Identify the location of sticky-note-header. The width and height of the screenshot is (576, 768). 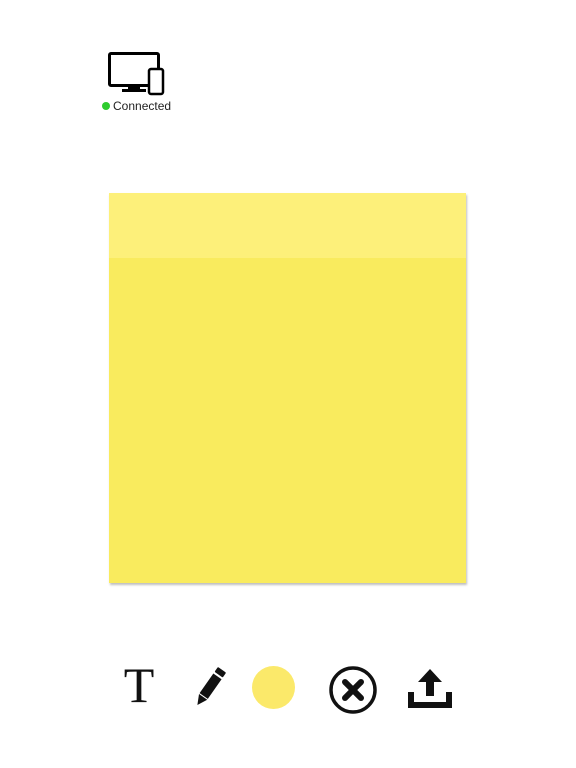
(287, 225).